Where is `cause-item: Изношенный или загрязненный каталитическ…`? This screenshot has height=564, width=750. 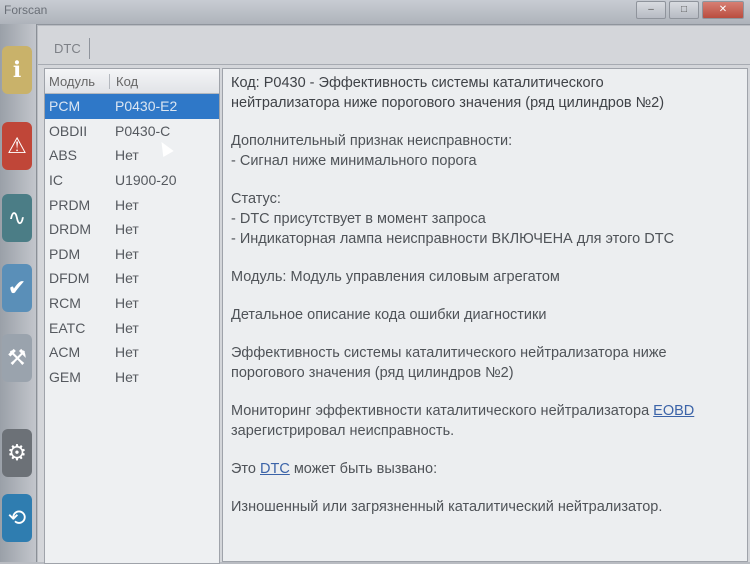 cause-item: Изношенный или загрязненный каталитическ… is located at coordinates (447, 507).